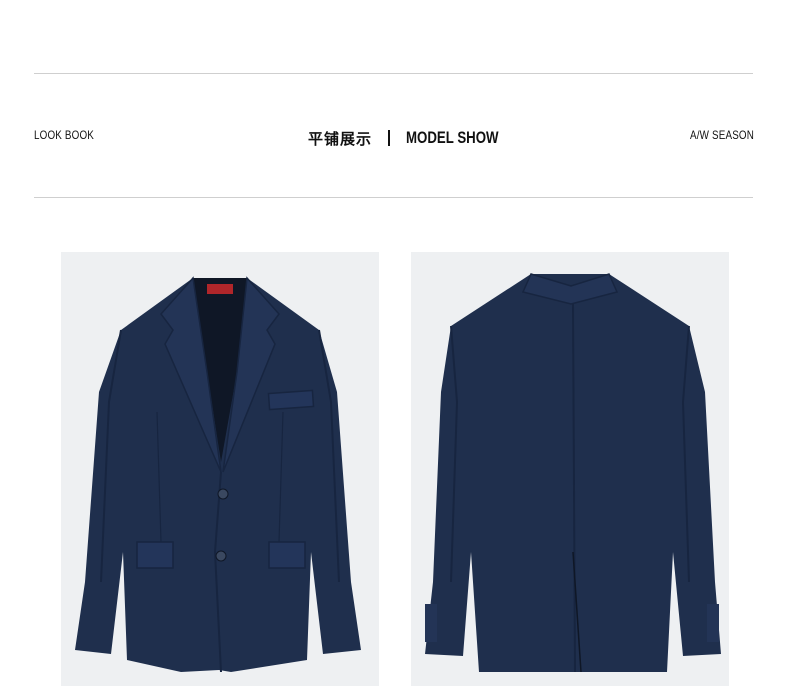 The height and width of the screenshot is (696, 790). What do you see at coordinates (722, 135) in the screenshot?
I see `season-label: A/W SEASON` at bounding box center [722, 135].